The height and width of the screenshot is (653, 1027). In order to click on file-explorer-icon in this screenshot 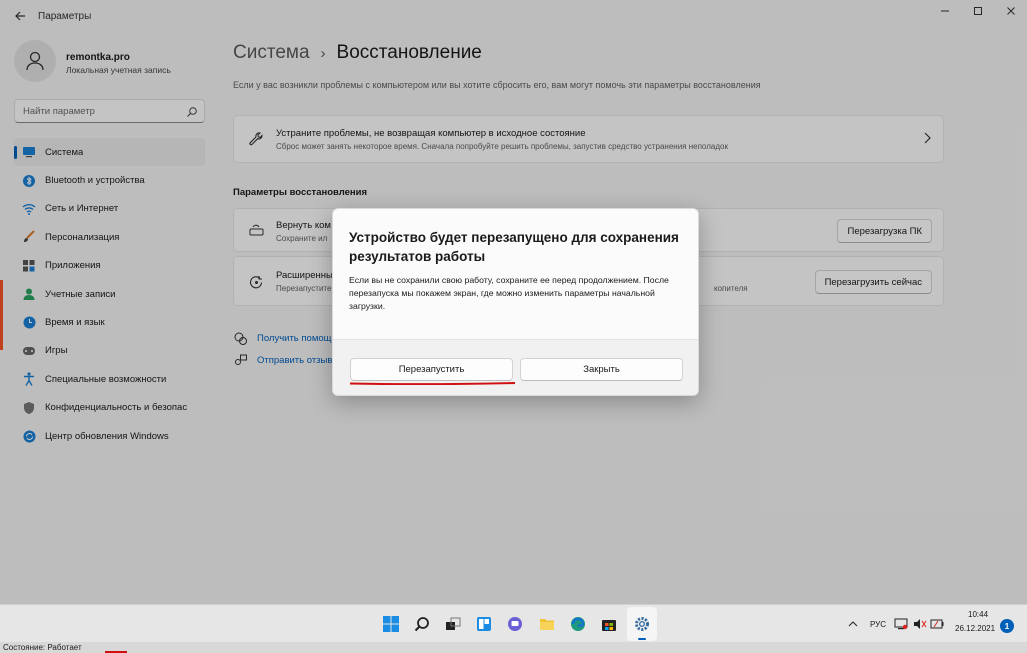, I will do `click(547, 624)`.